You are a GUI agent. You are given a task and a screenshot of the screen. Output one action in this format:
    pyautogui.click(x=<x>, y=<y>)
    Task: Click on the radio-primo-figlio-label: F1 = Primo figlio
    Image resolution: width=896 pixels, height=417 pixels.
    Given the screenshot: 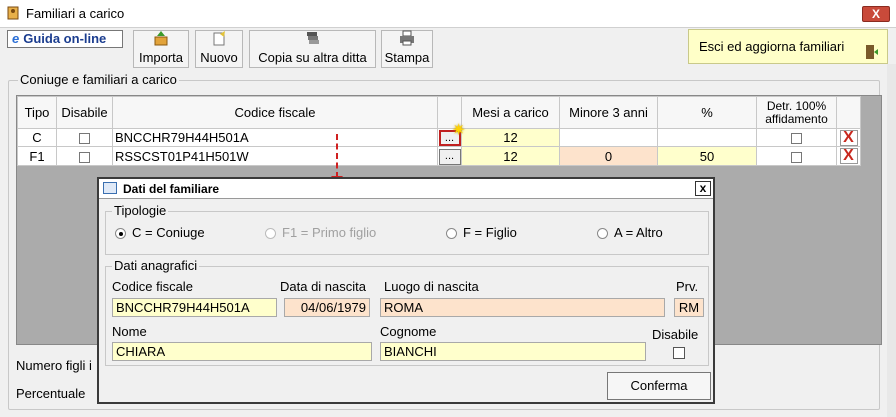 What is the action you would take?
    pyautogui.click(x=329, y=232)
    